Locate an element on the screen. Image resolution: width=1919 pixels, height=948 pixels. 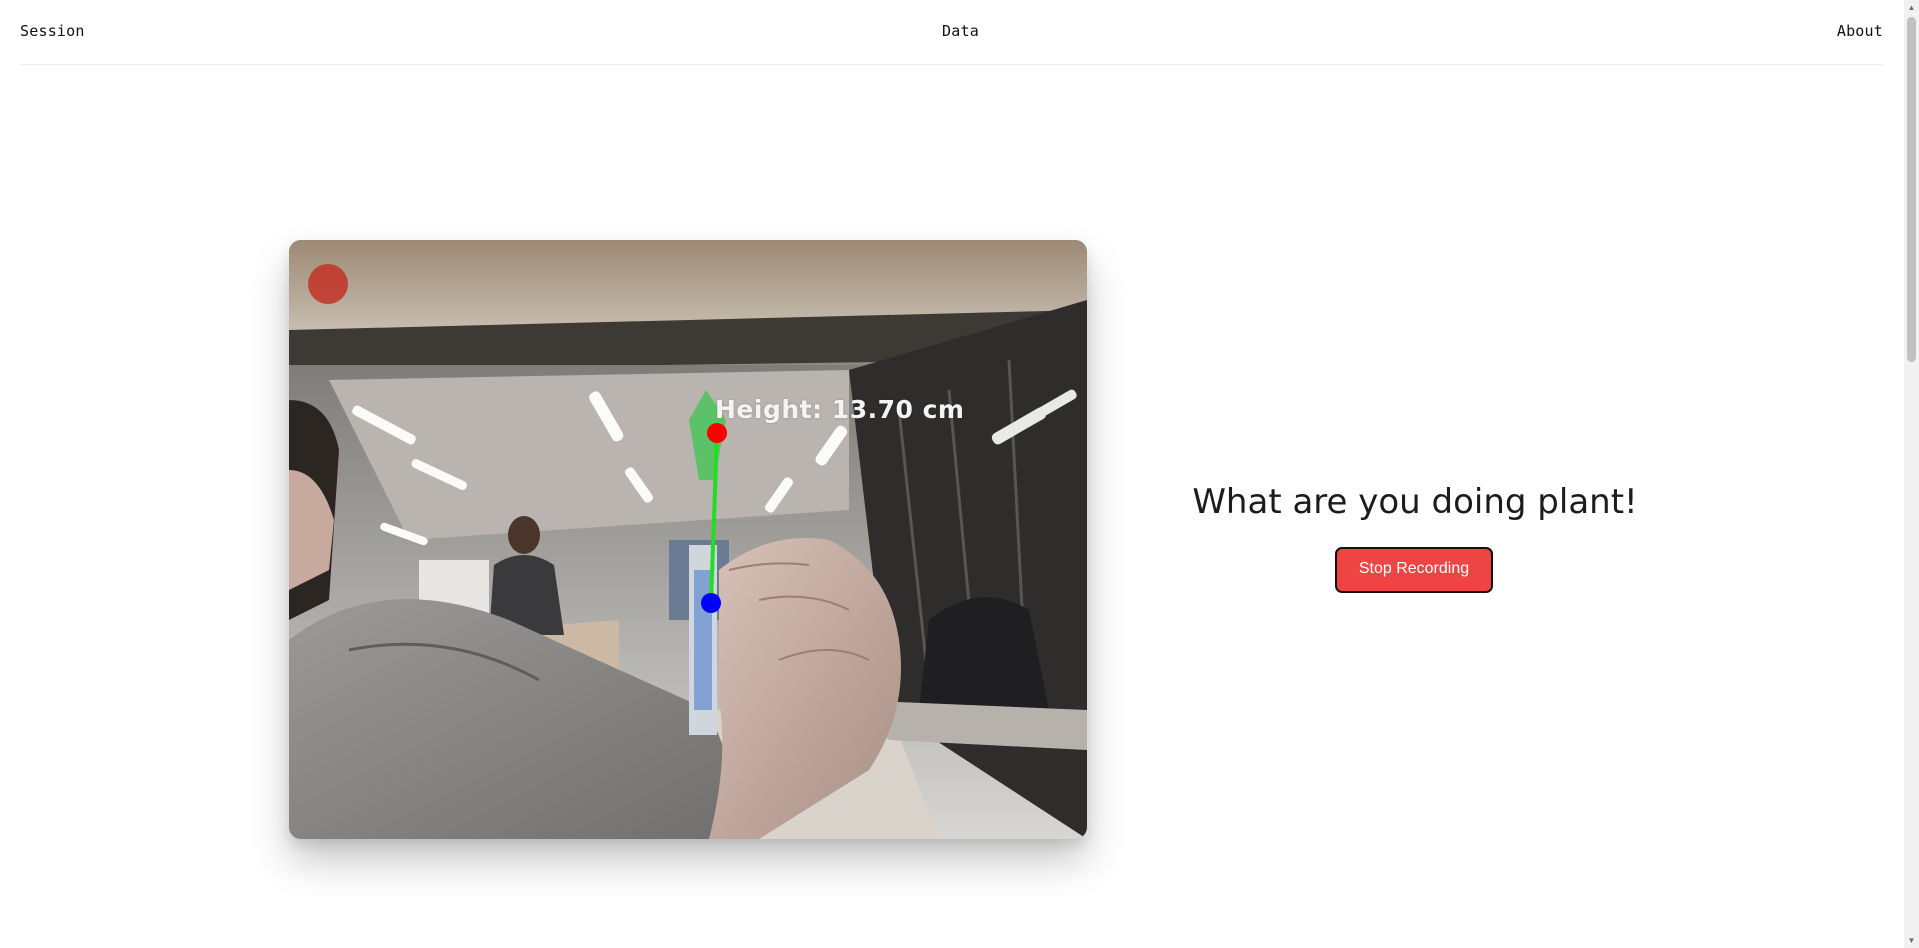
page-title: What are you doing plant! is located at coordinates (1415, 502).